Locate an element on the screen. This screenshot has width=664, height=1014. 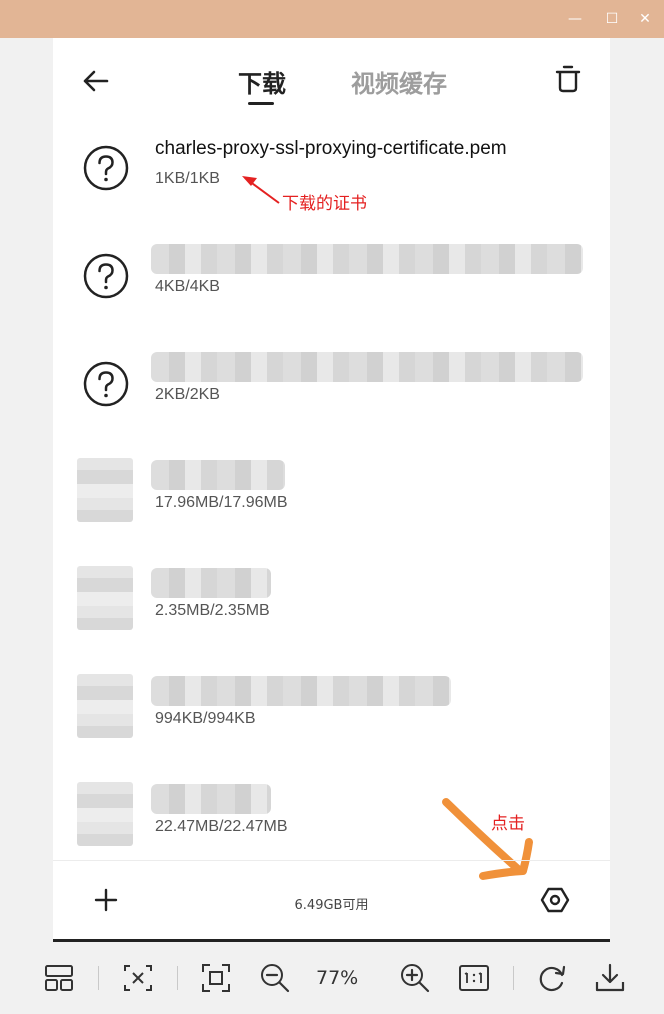
fit-window-icon is located at coordinates (138, 978).